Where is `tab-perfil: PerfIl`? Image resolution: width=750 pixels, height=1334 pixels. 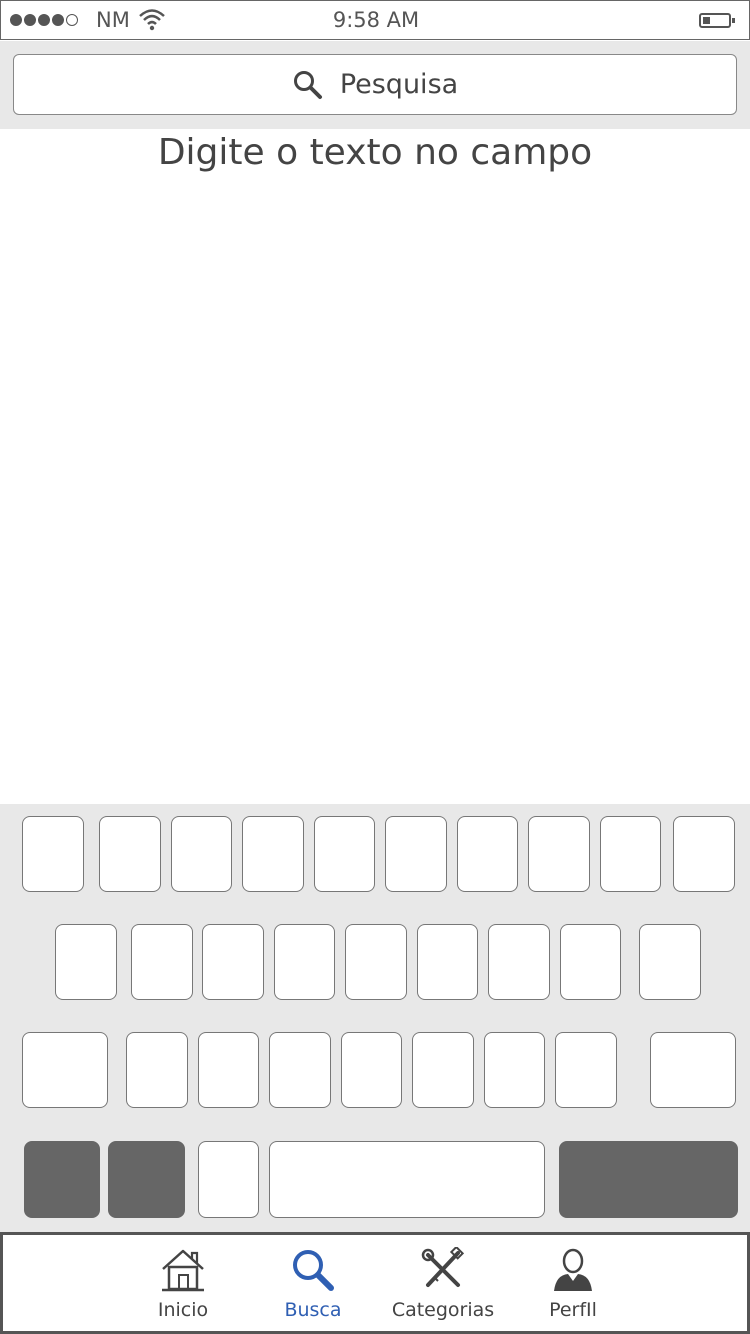 tab-perfil: PerfIl is located at coordinates (573, 1284).